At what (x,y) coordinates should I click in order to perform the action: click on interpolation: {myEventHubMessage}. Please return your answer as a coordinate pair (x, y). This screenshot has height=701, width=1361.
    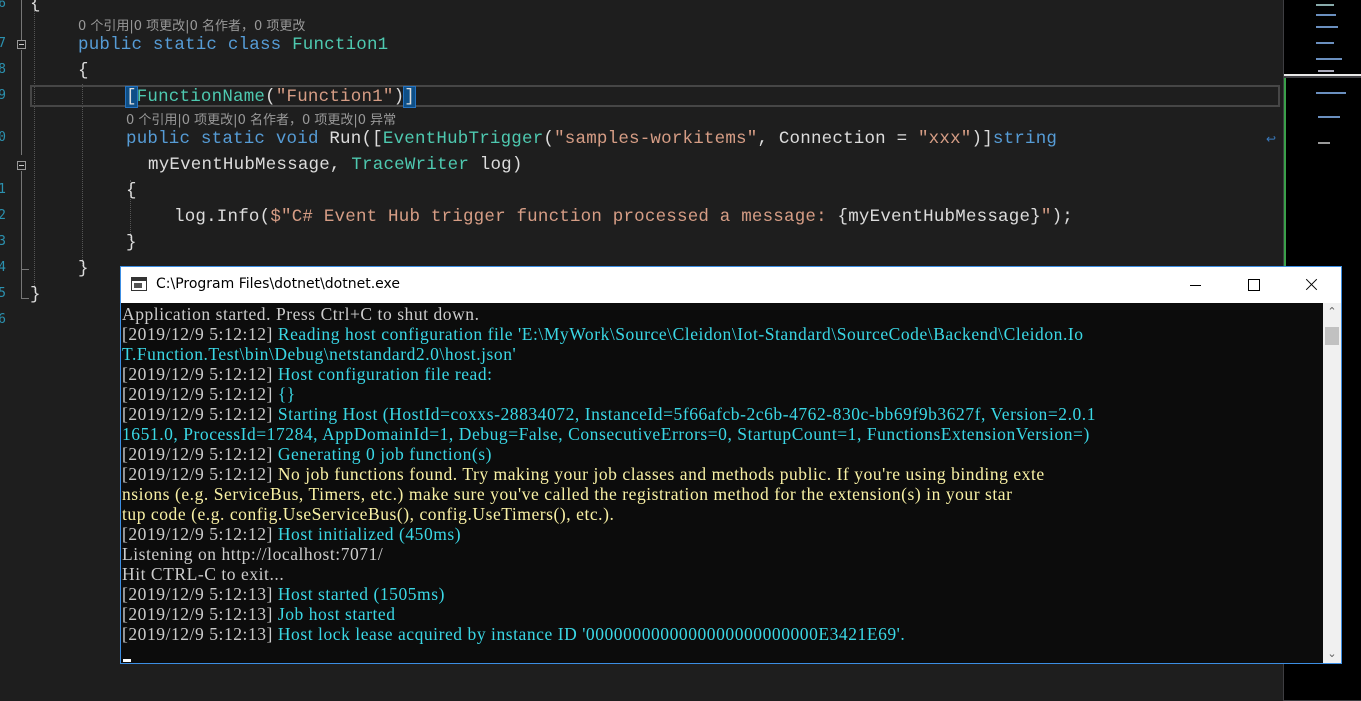
    Looking at the image, I should click on (939, 217).